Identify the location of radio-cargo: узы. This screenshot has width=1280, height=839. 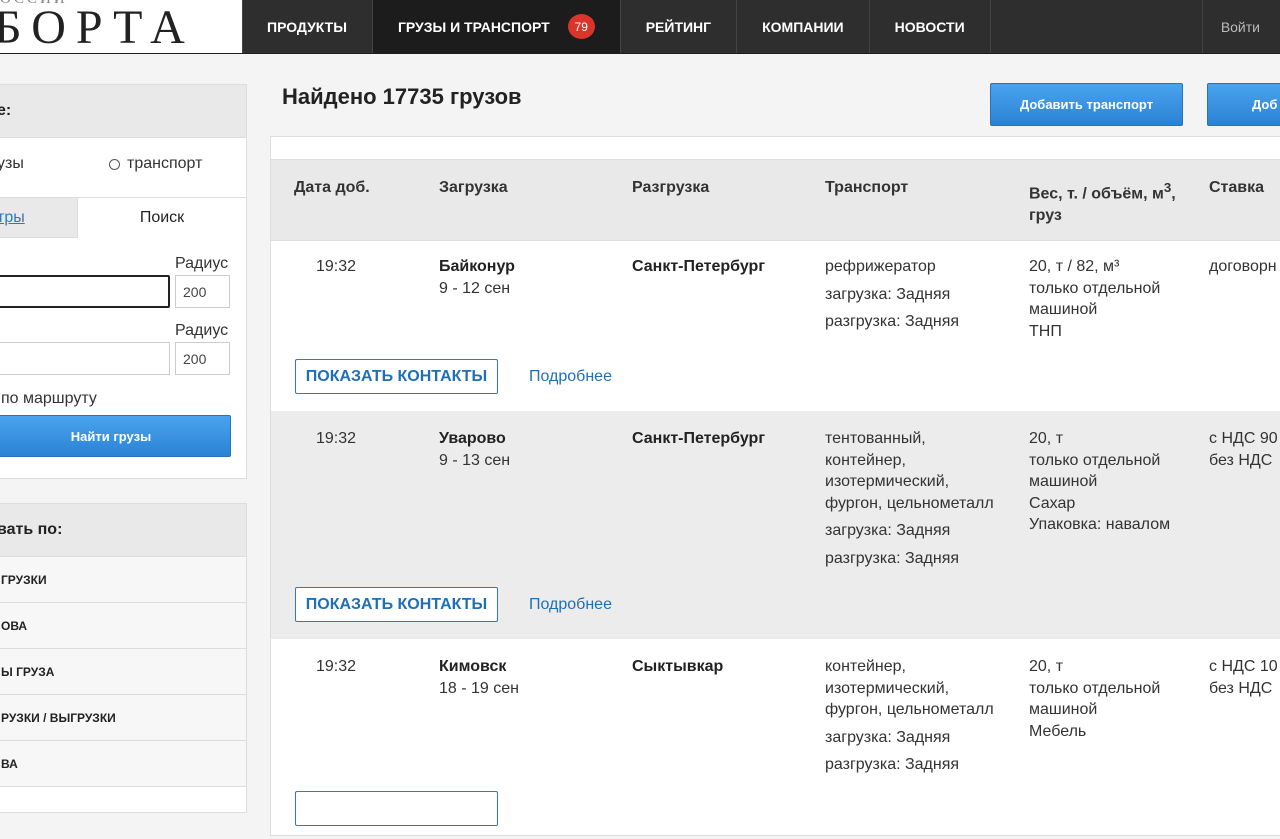
(12, 164).